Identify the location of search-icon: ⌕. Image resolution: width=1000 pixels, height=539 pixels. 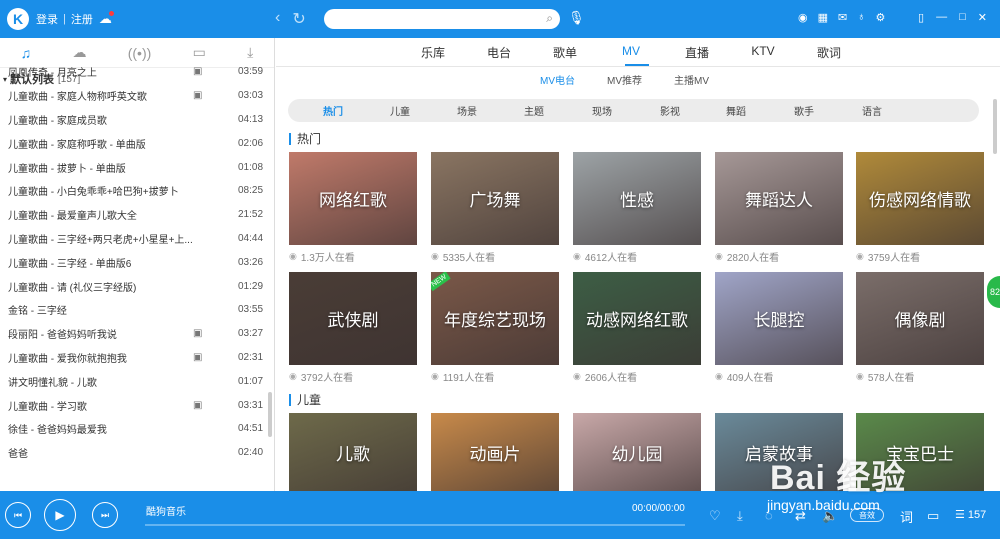
(549, 18).